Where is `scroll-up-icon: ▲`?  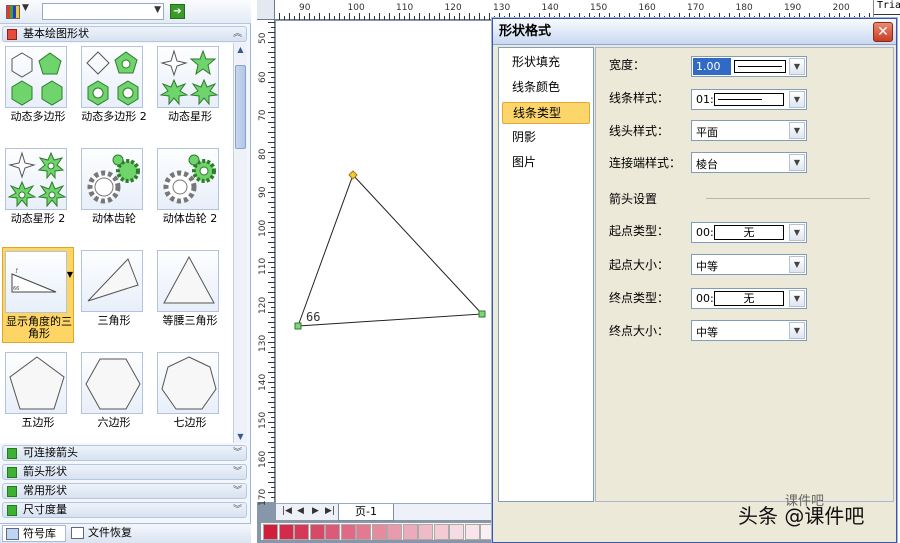 scroll-up-icon: ▲ is located at coordinates (240, 49).